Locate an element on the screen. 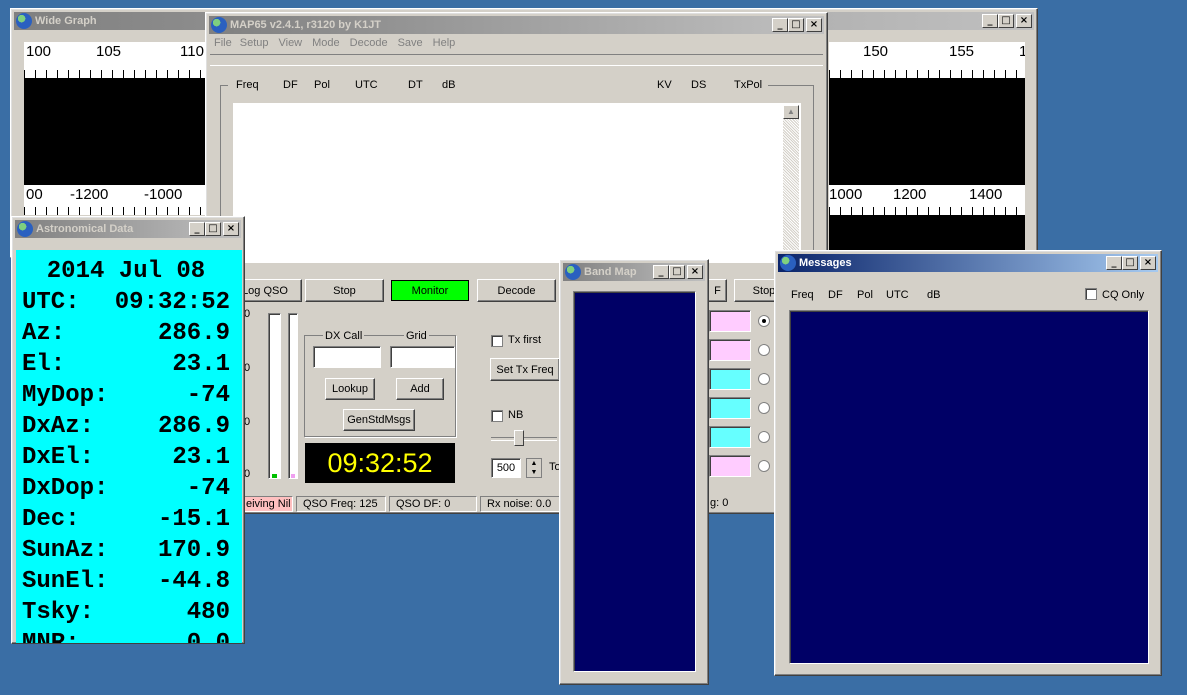 The image size is (1187, 695). spin-up-icon: ▲ is located at coordinates (534, 463).